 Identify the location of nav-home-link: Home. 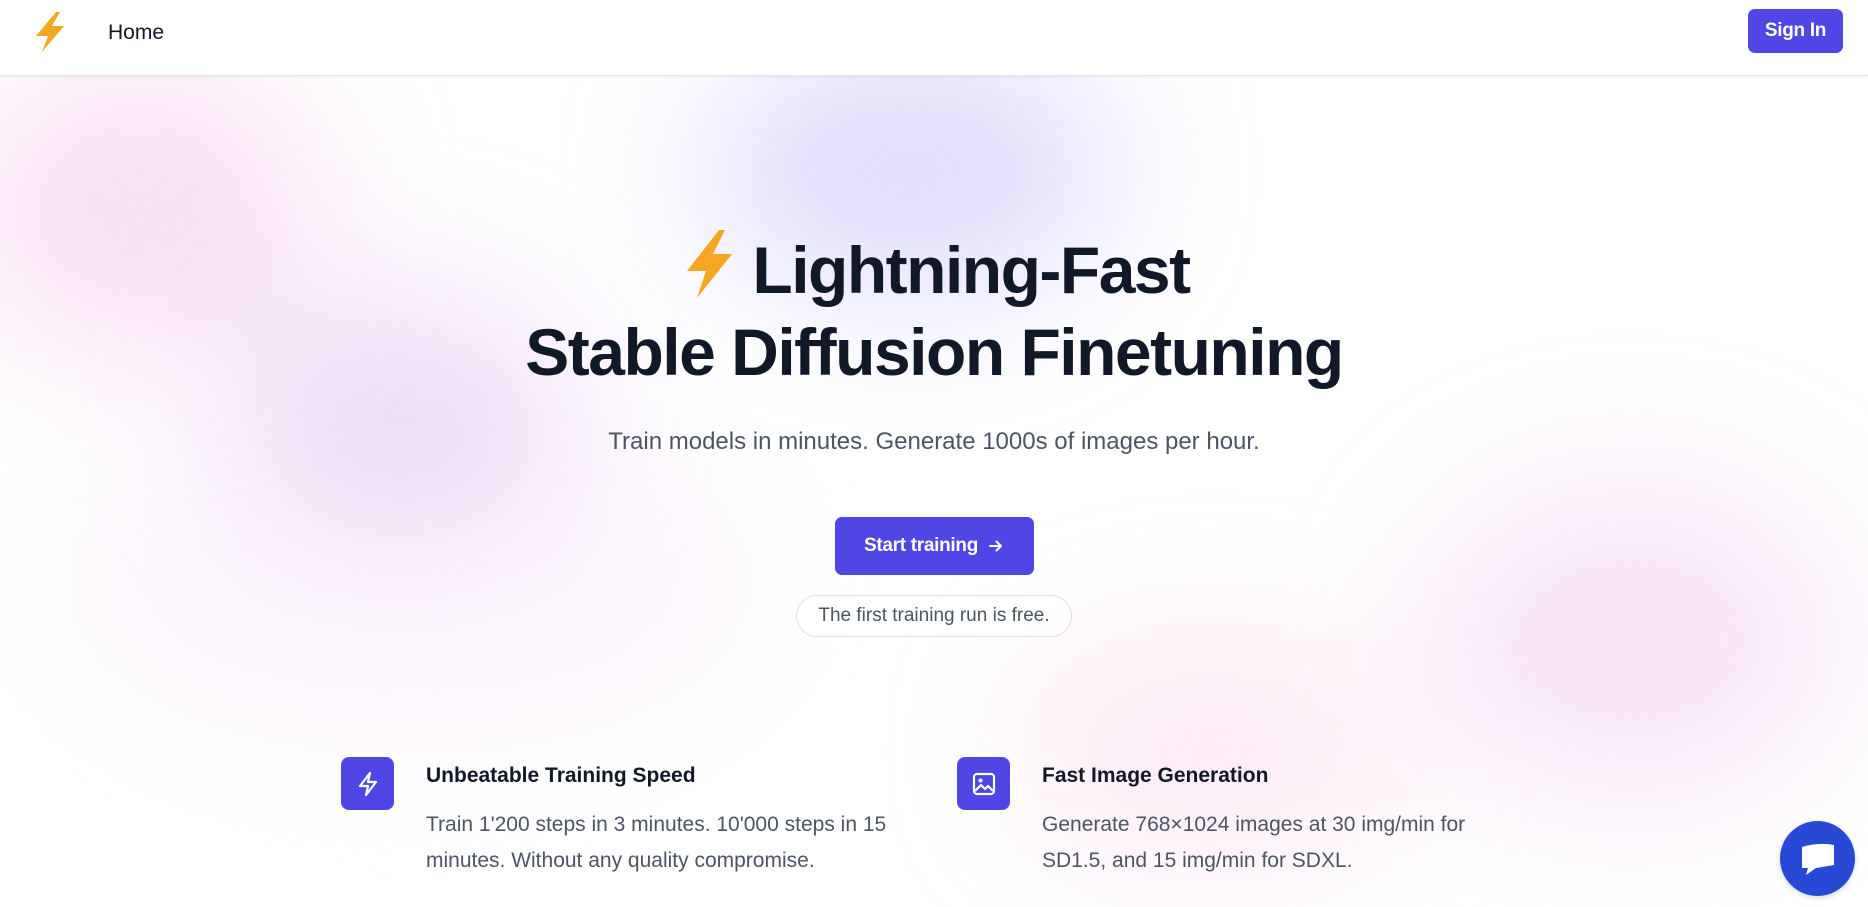
(136, 33).